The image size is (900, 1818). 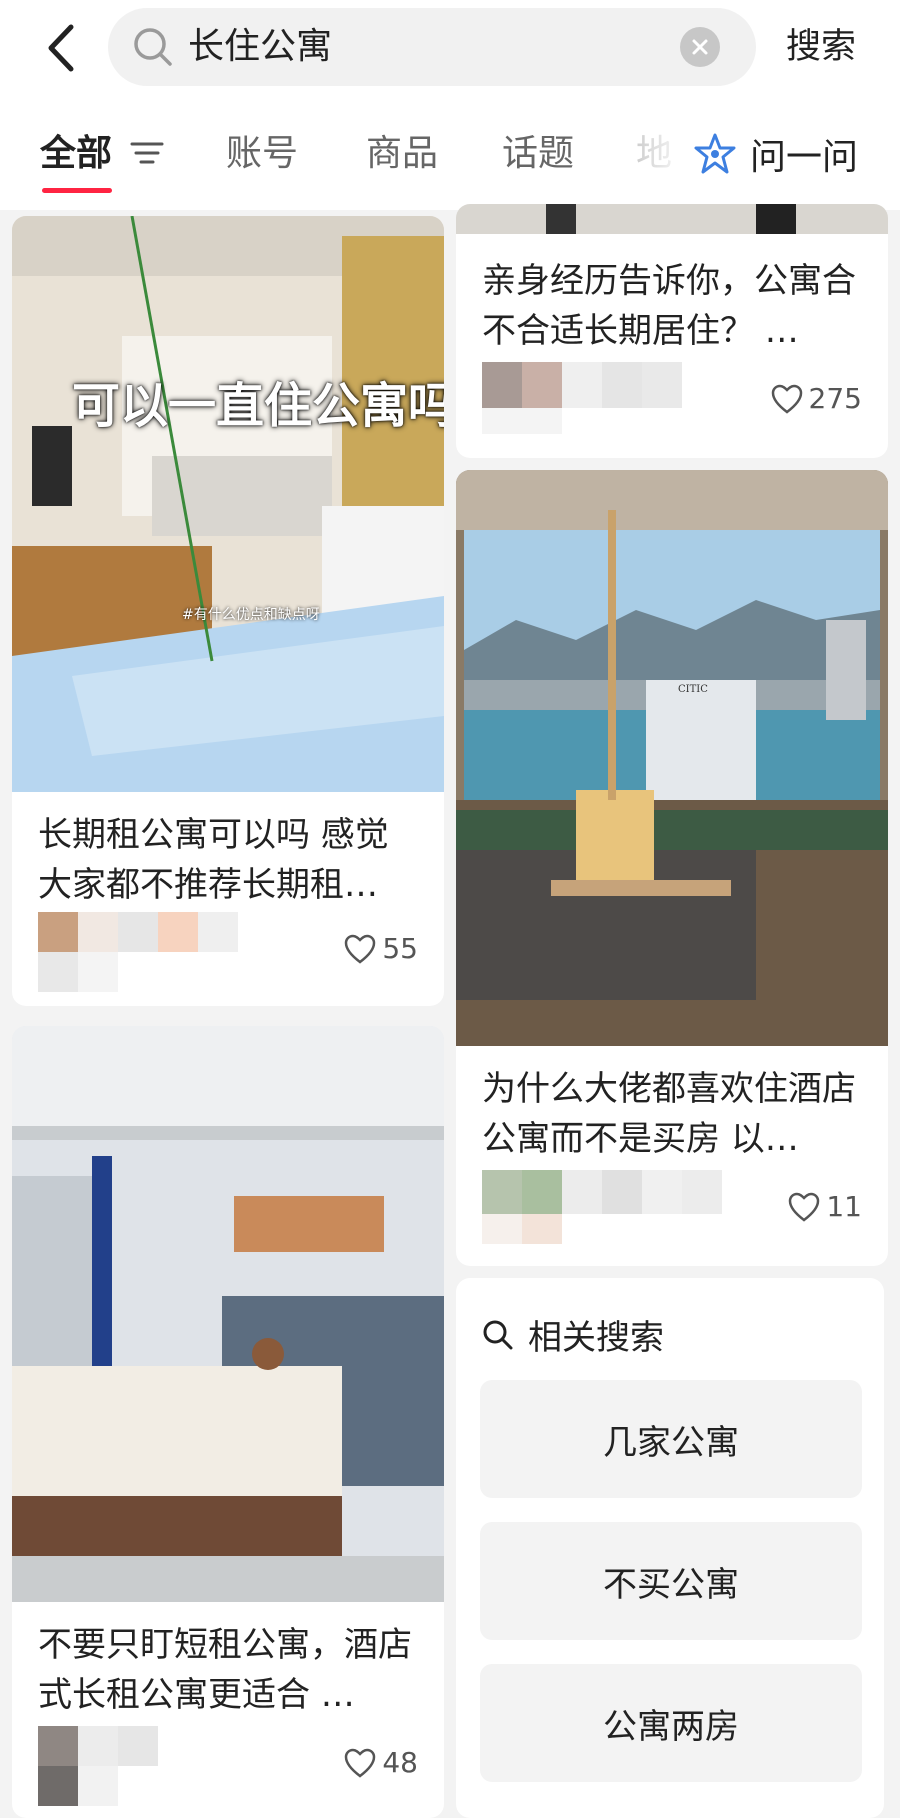 What do you see at coordinates (671, 1581) in the screenshot?
I see `related-search-item: 不买公寓` at bounding box center [671, 1581].